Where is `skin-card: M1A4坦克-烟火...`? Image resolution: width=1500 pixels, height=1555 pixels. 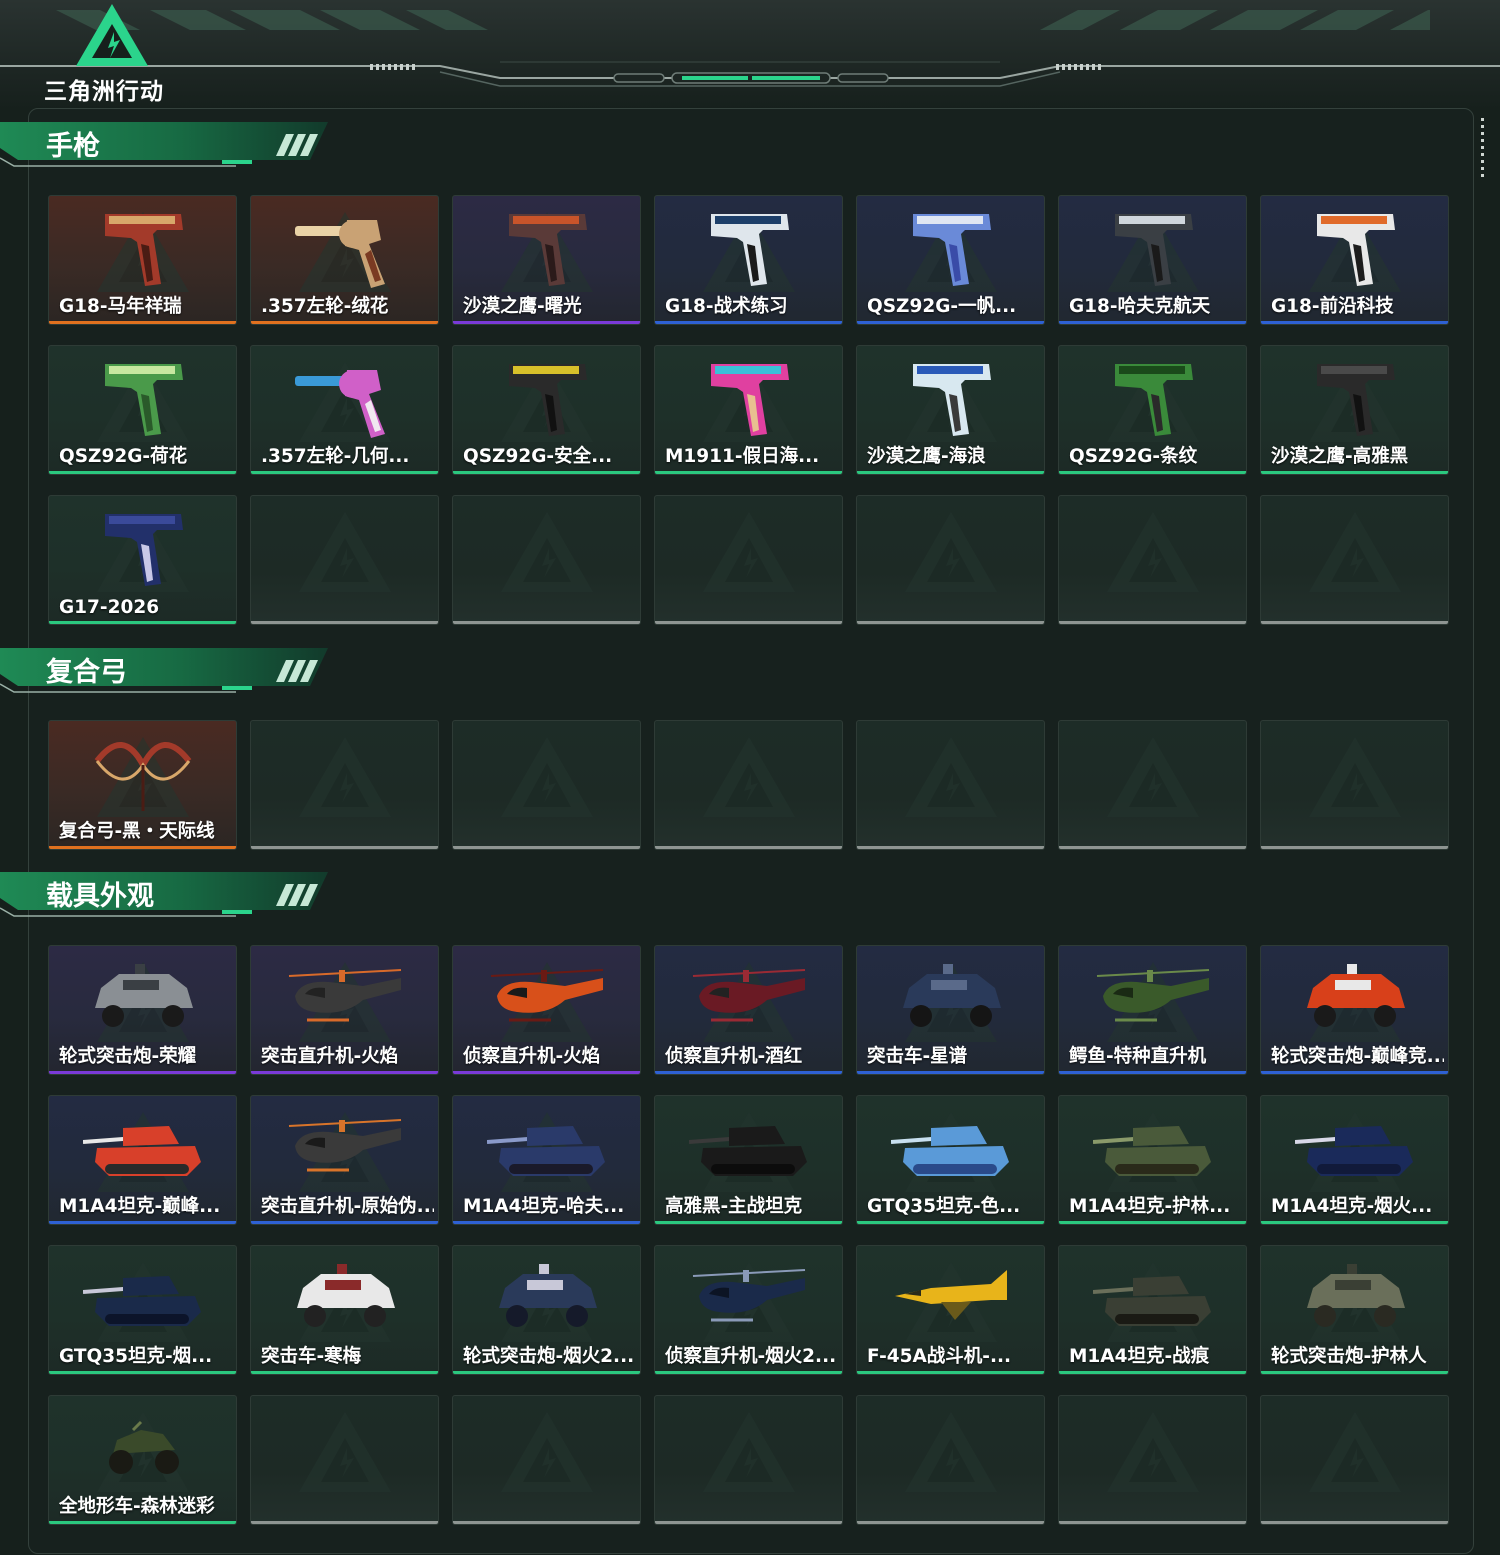
skin-card: M1A4坦克-烟火... is located at coordinates (1354, 1160).